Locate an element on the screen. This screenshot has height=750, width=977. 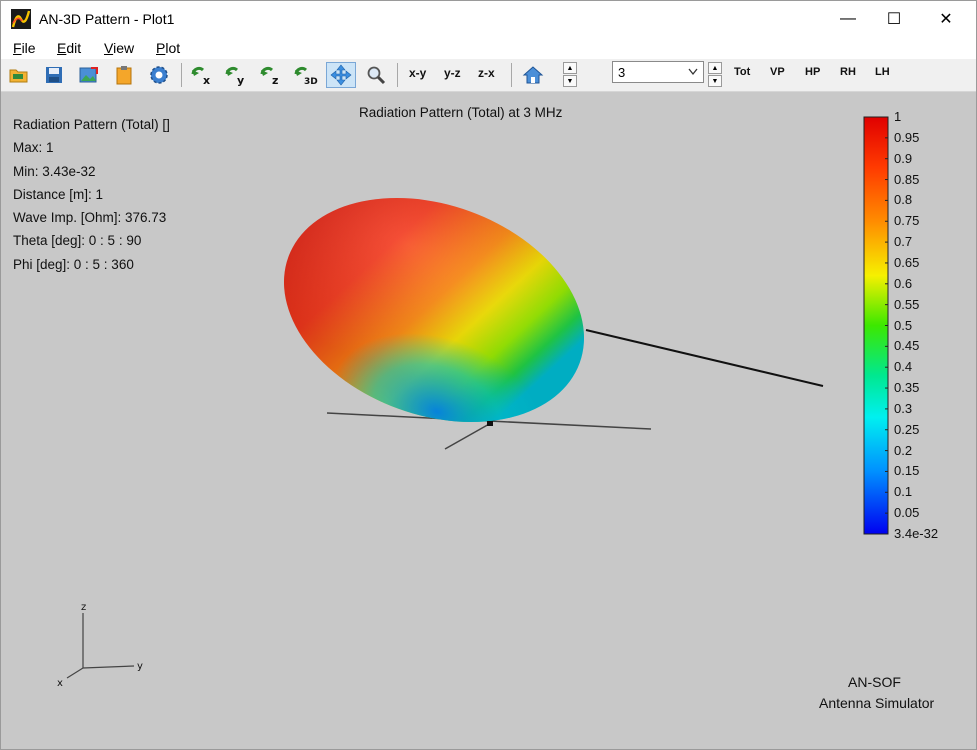
axis-label-y: y is located at coordinates (140, 666).